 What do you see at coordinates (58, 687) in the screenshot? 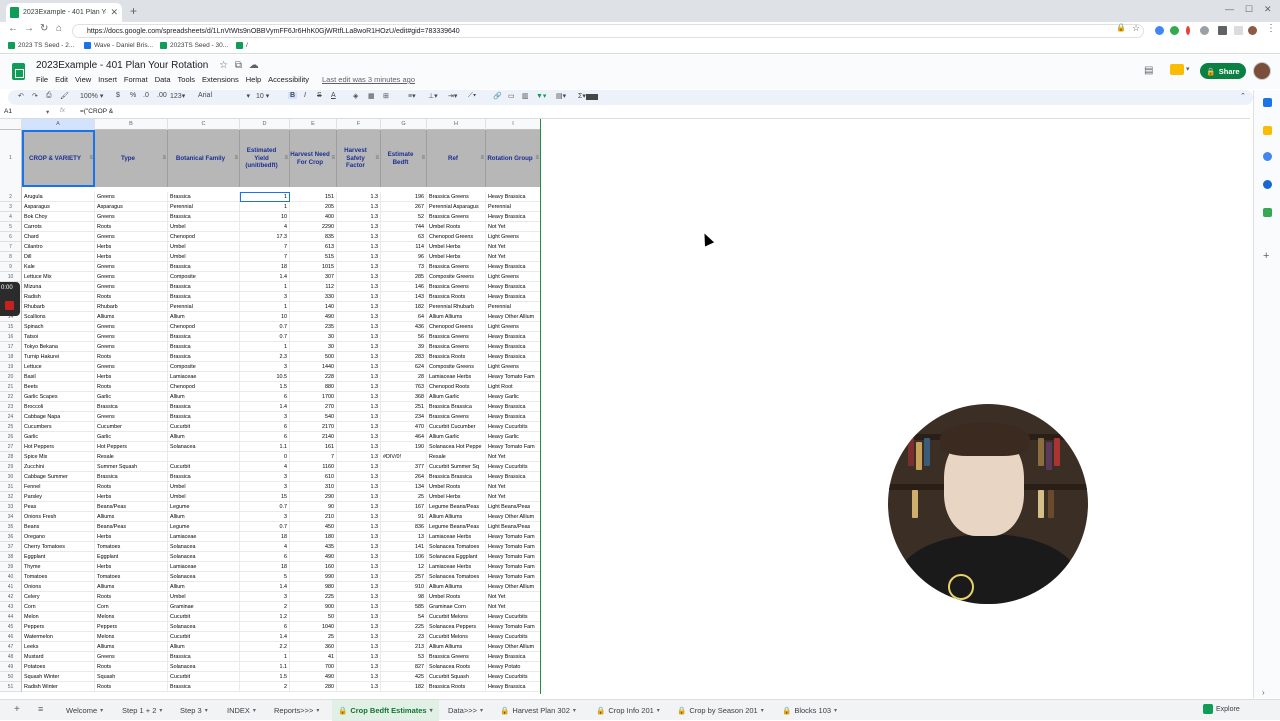
I see `cell-crop: Radish Winter` at bounding box center [58, 687].